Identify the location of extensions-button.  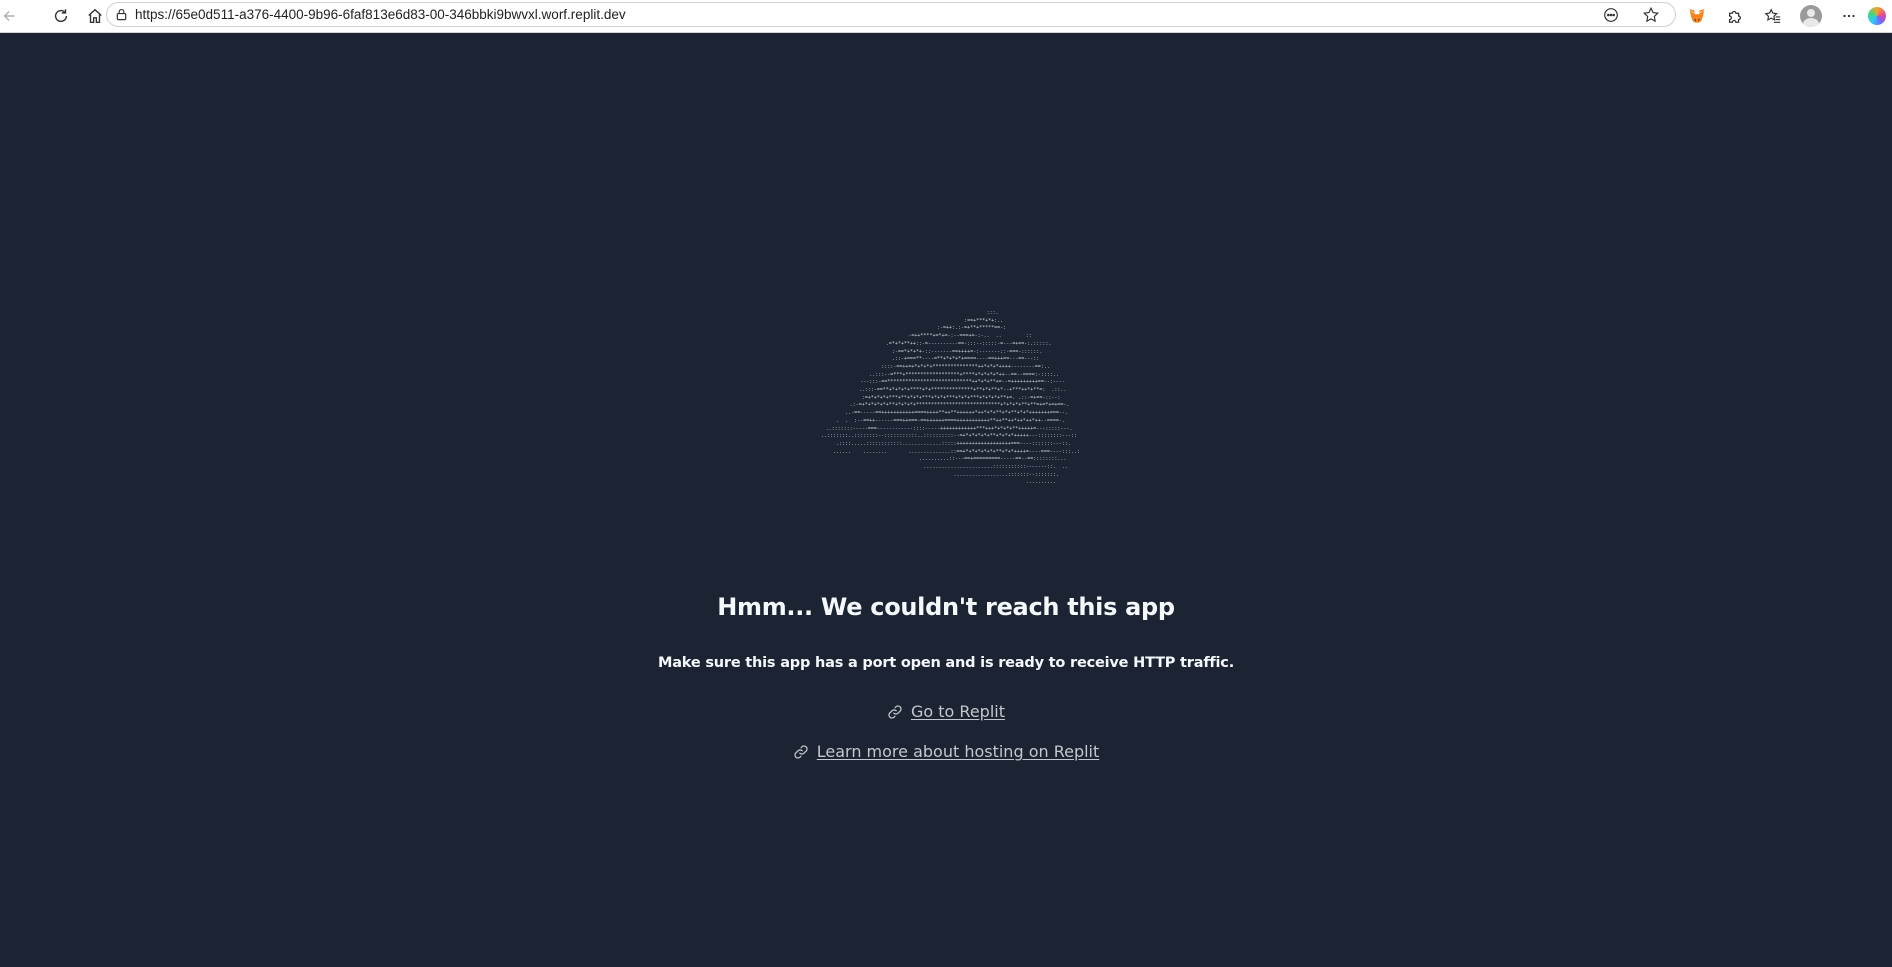
(1735, 16).